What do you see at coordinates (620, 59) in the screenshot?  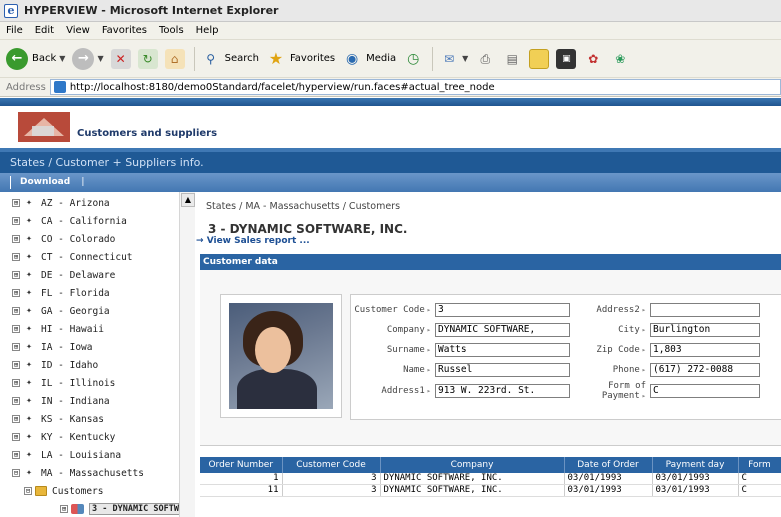 I see `plugin-button: ❀` at bounding box center [620, 59].